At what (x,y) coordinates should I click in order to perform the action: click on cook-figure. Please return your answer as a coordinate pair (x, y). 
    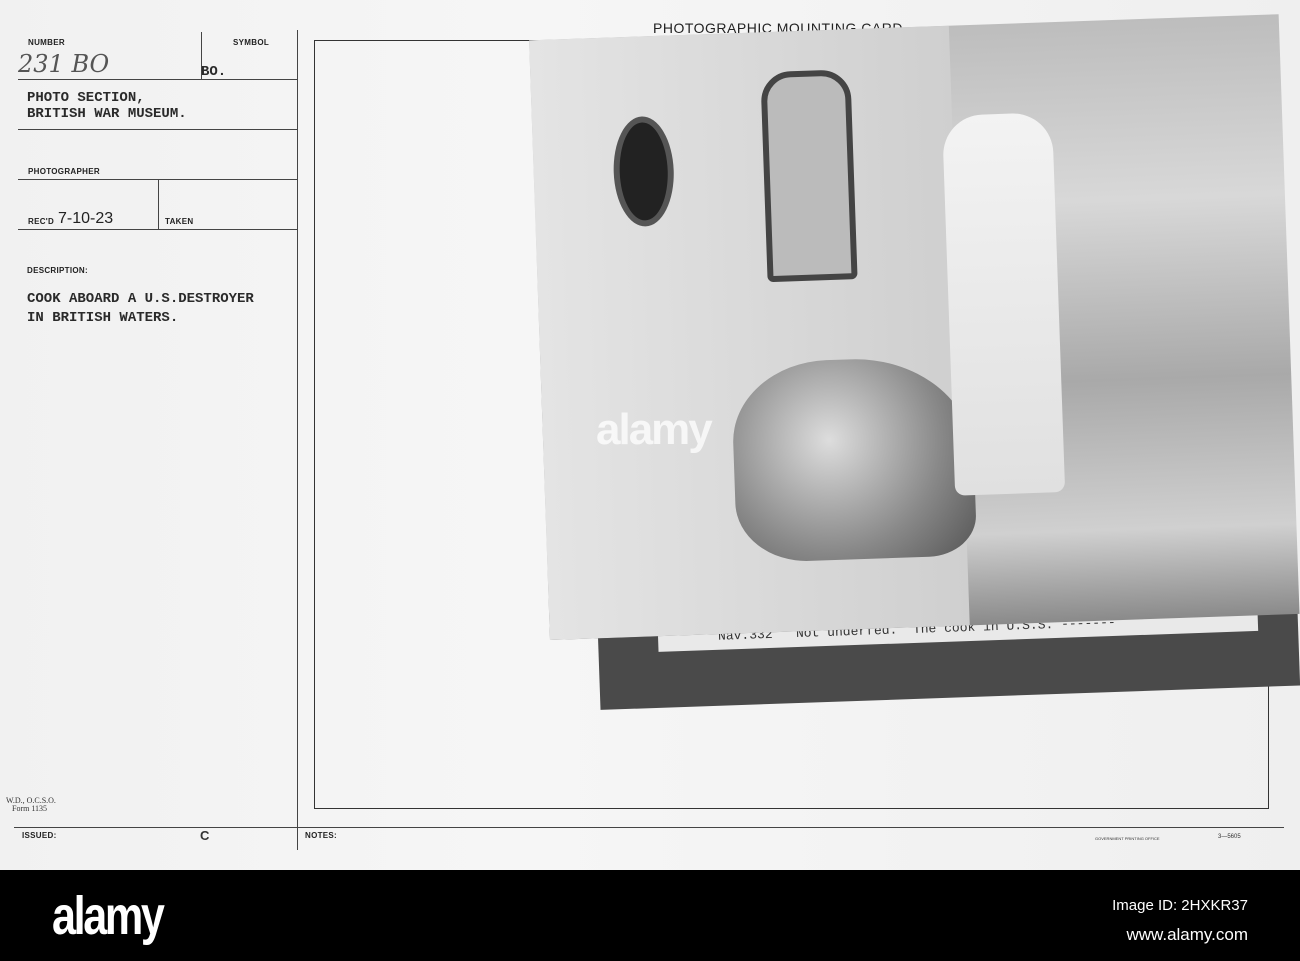
    Looking at the image, I should click on (1003, 304).